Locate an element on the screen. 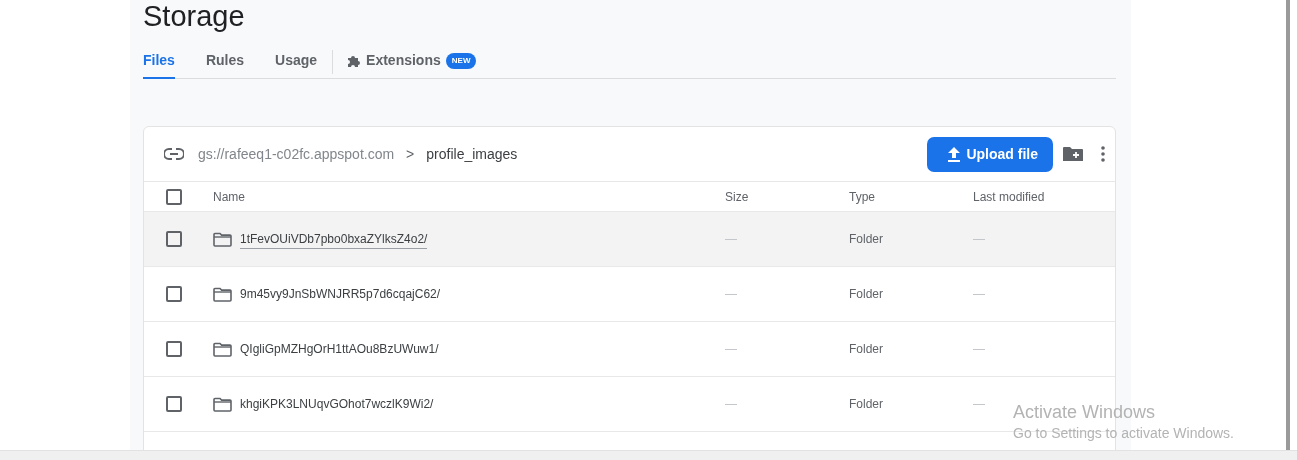  new-folder-icon is located at coordinates (1073, 154).